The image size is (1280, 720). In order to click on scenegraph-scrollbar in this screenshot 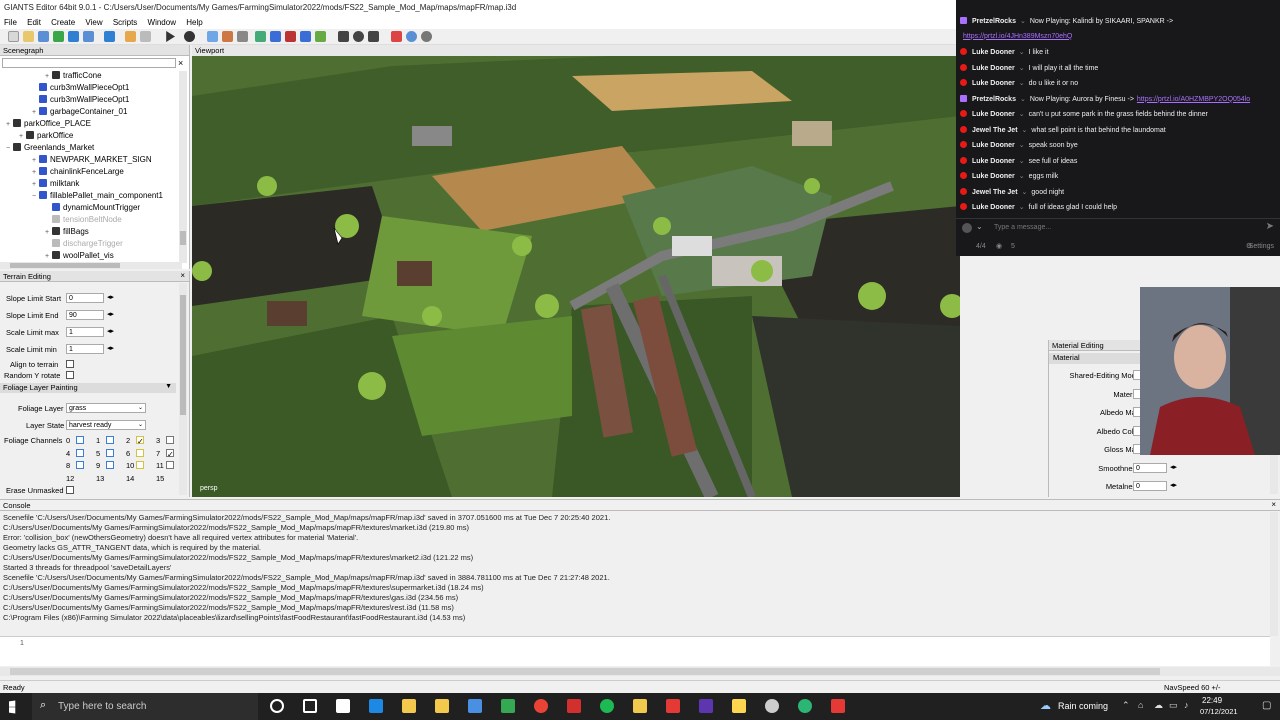, I will do `click(183, 167)`.